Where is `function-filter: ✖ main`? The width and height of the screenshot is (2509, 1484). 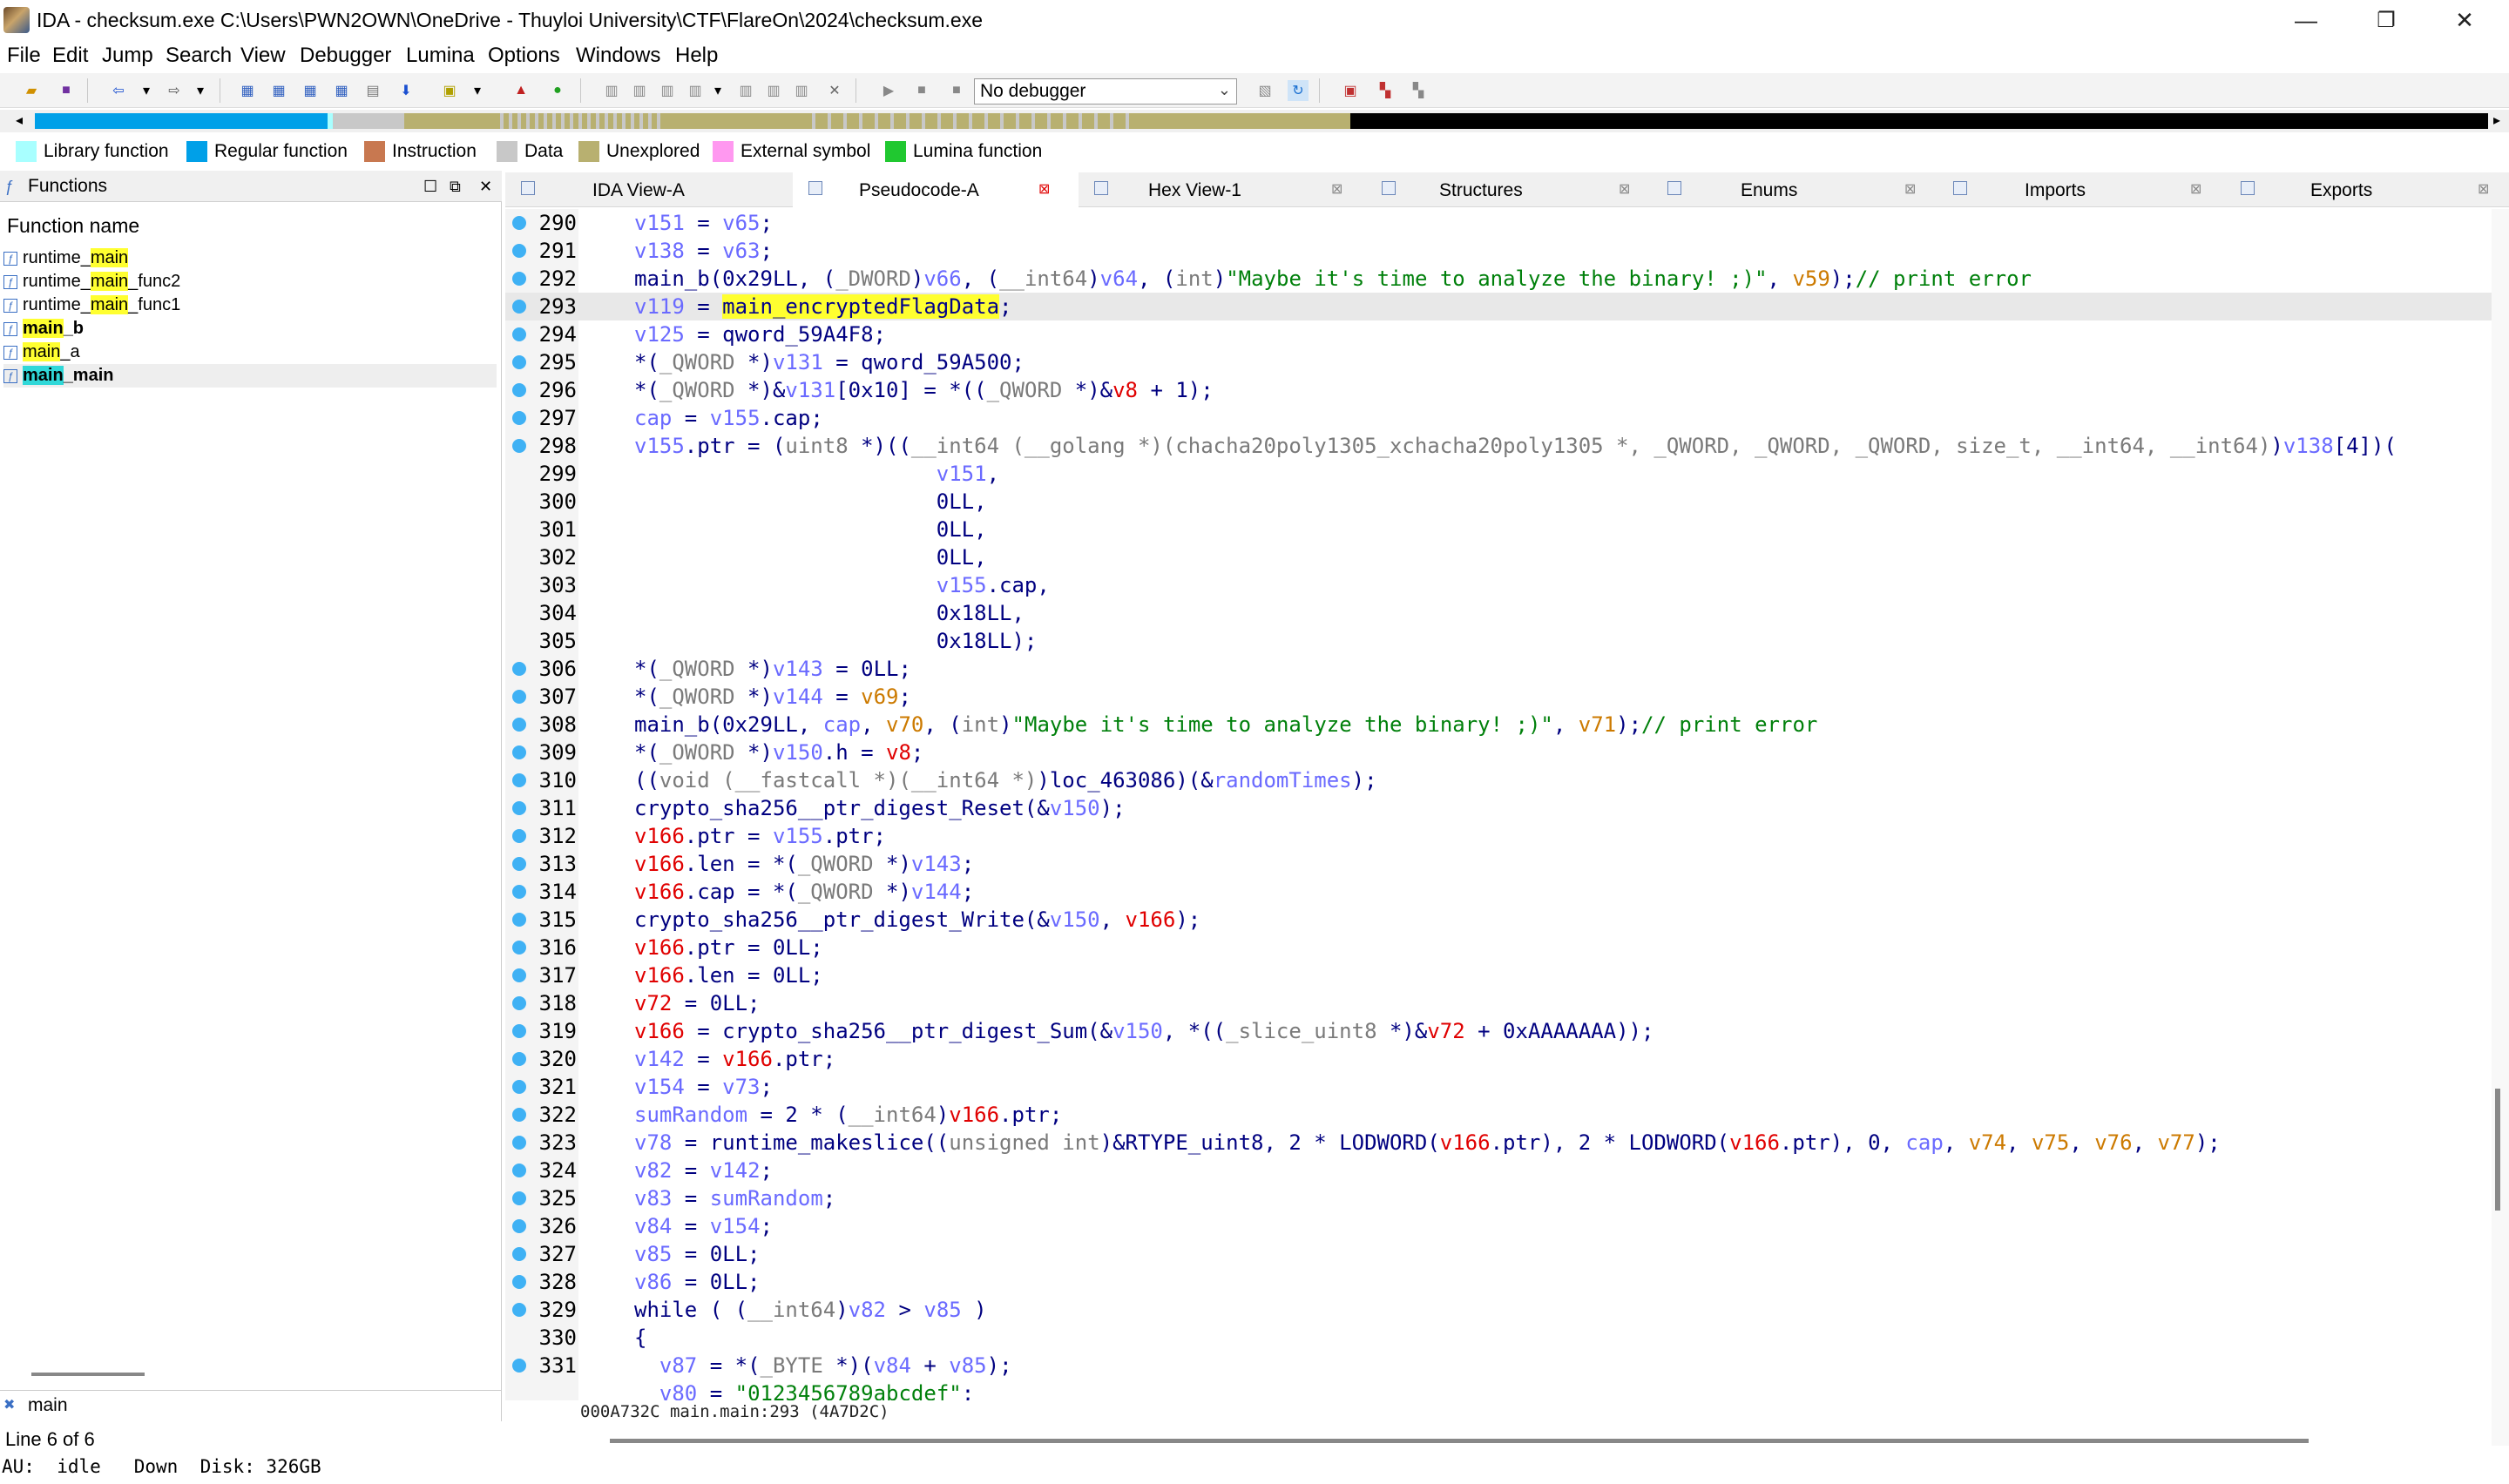 function-filter: ✖ main is located at coordinates (251, 1405).